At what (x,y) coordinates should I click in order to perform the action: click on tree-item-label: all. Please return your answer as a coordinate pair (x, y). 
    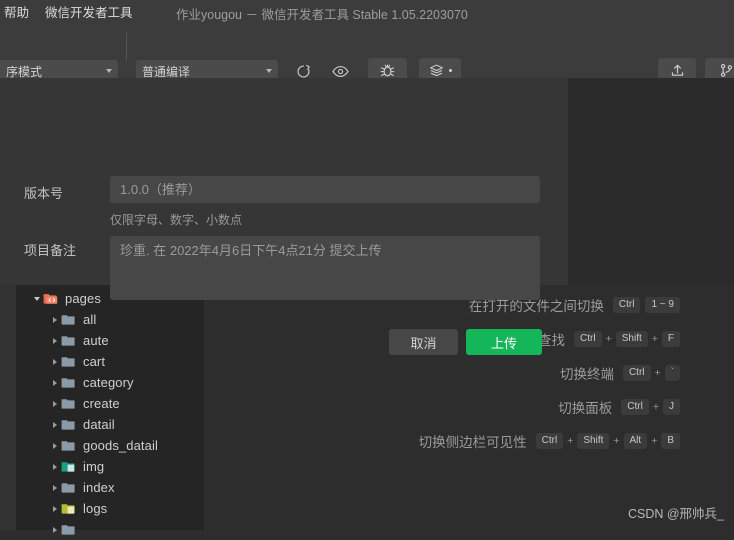
    Looking at the image, I should click on (90, 319).